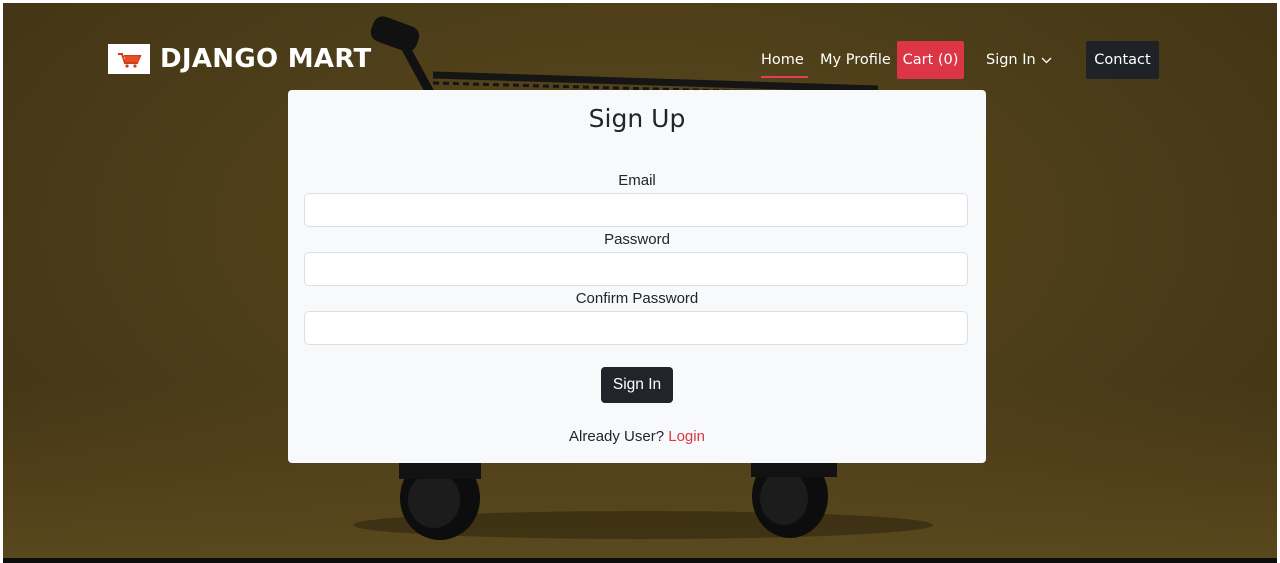  I want to click on password-field, so click(636, 269).